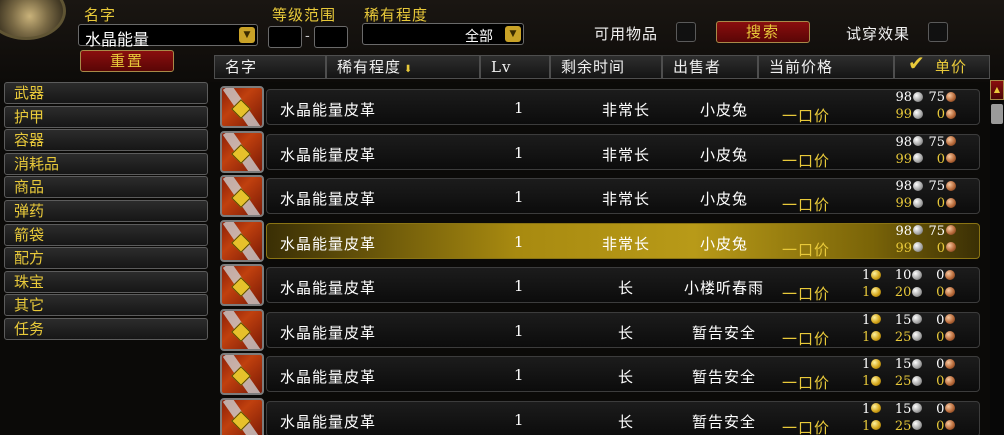 The width and height of the screenshot is (1004, 435). What do you see at coordinates (127, 61) in the screenshot?
I see `reset-button: 重置` at bounding box center [127, 61].